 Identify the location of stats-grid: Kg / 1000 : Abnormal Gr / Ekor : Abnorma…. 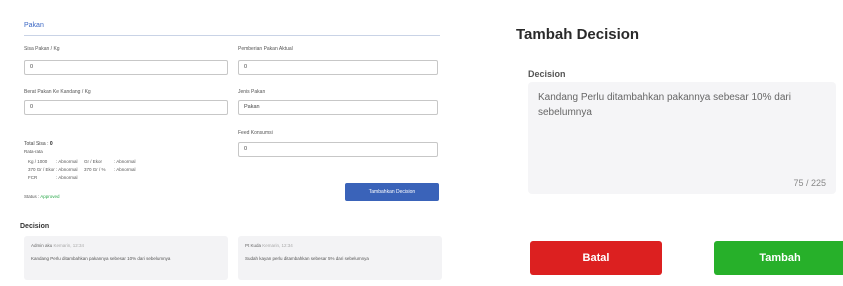
(86, 169).